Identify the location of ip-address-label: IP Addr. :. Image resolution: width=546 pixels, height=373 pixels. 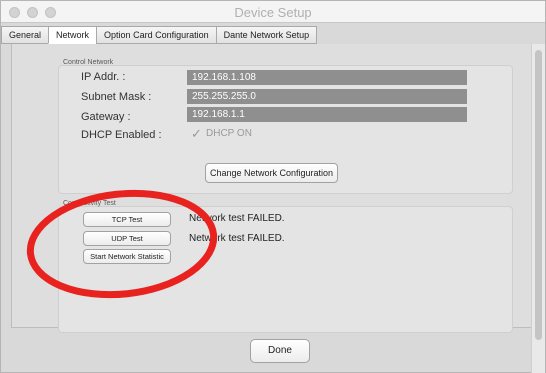
(103, 77).